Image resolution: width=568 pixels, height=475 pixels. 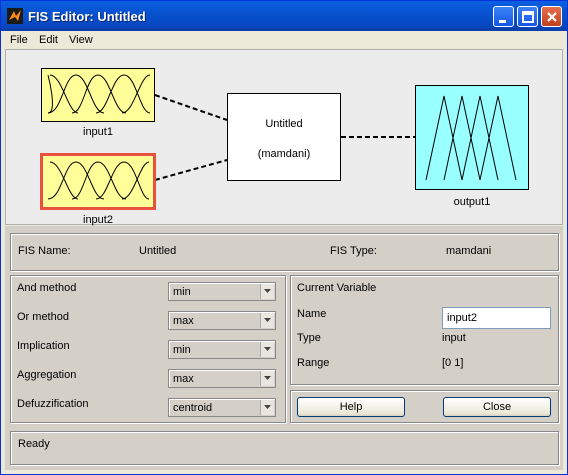 What do you see at coordinates (81, 40) in the screenshot?
I see `menu-view: View` at bounding box center [81, 40].